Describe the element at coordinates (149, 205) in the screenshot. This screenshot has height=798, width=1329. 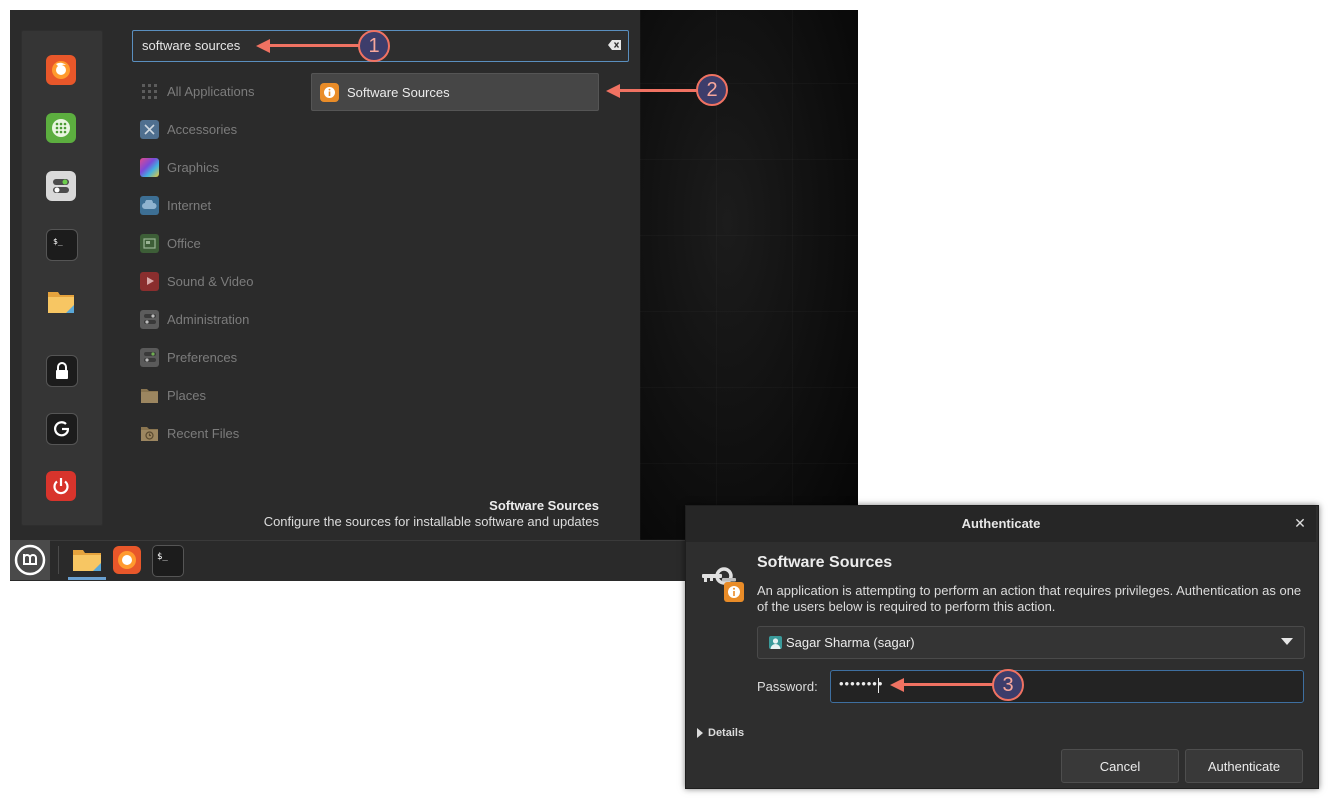
I see `internet-cloud-icon` at that location.